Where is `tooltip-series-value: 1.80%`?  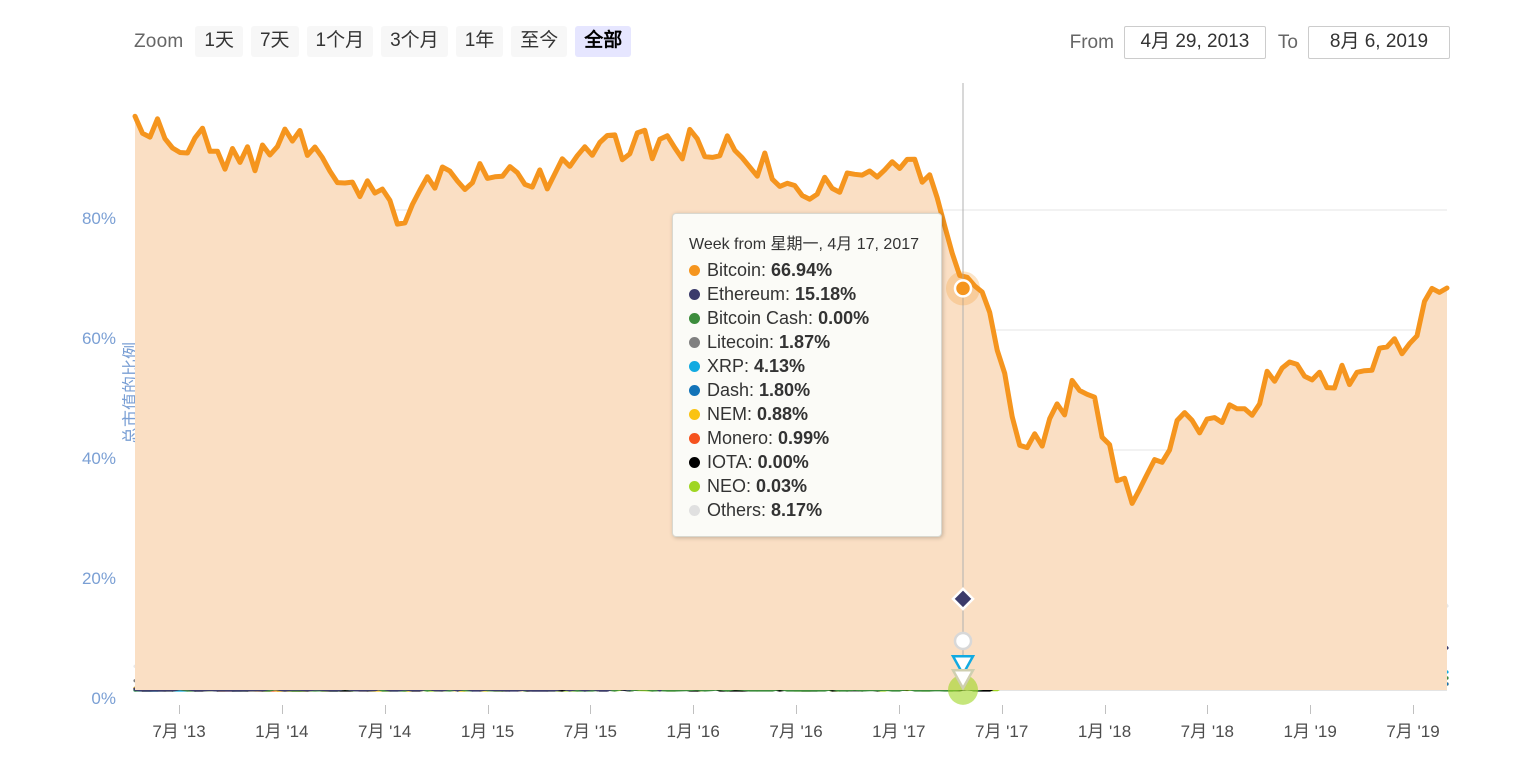 tooltip-series-value: 1.80% is located at coordinates (785, 390).